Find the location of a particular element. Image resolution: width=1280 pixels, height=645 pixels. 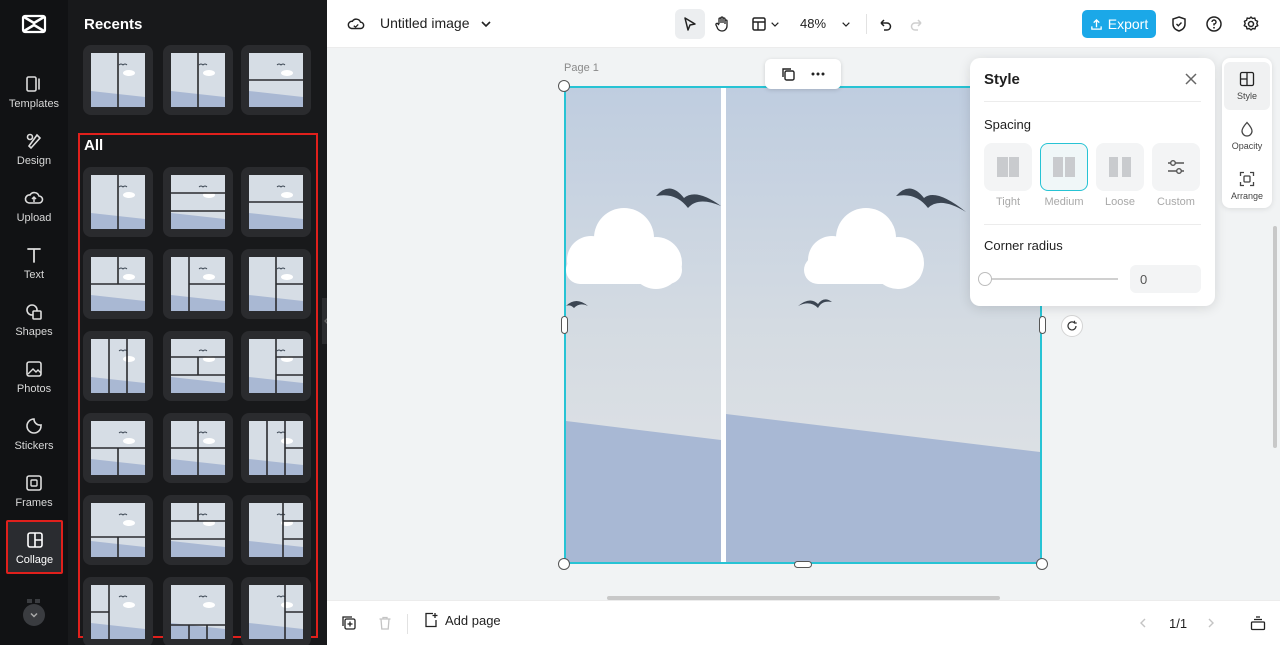

rail-item-design: Design is located at coordinates (34, 155).